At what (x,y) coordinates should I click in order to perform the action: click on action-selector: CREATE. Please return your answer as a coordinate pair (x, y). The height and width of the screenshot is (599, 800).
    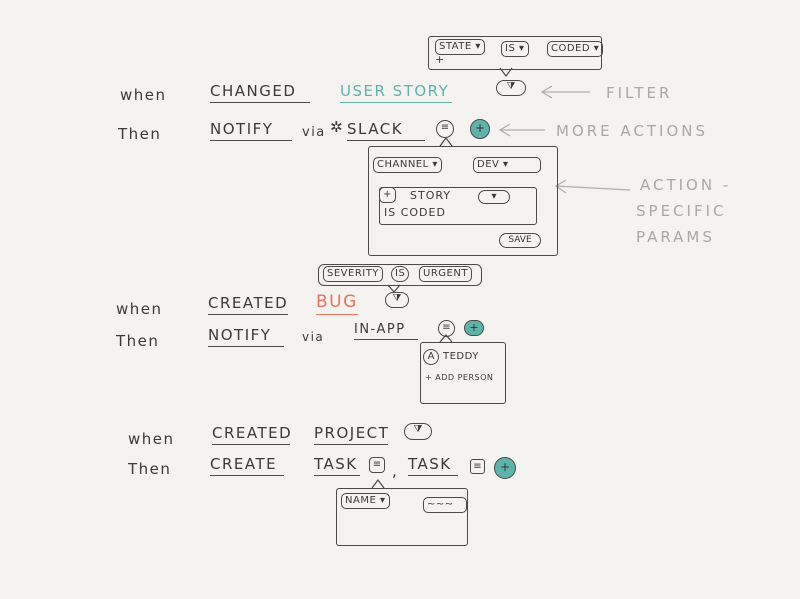
    Looking at the image, I should click on (247, 465).